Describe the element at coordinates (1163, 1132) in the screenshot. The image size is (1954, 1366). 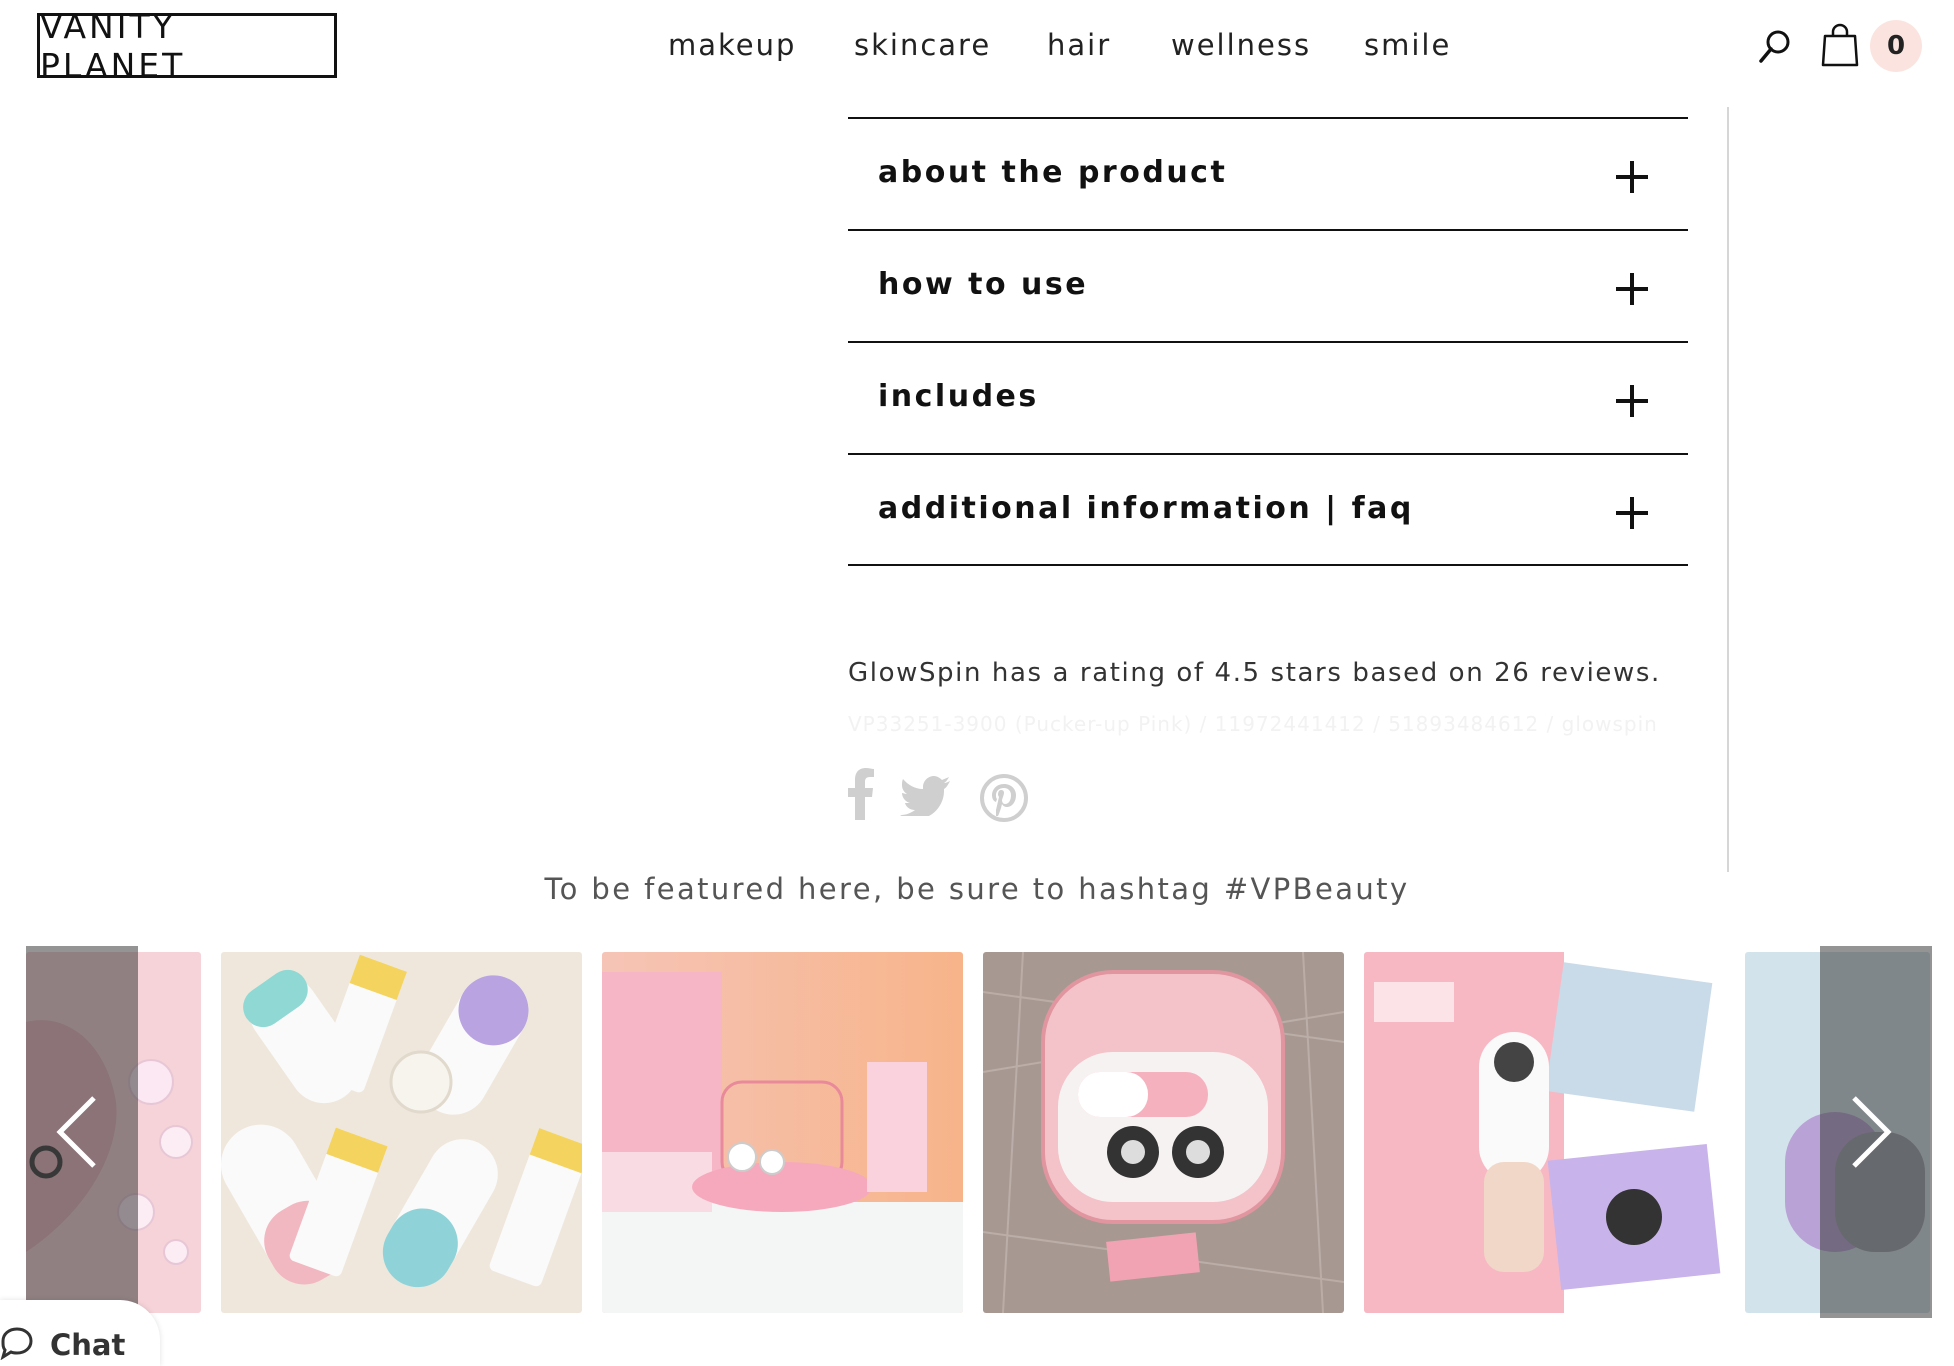
I see `ugc-image-travel-case` at that location.